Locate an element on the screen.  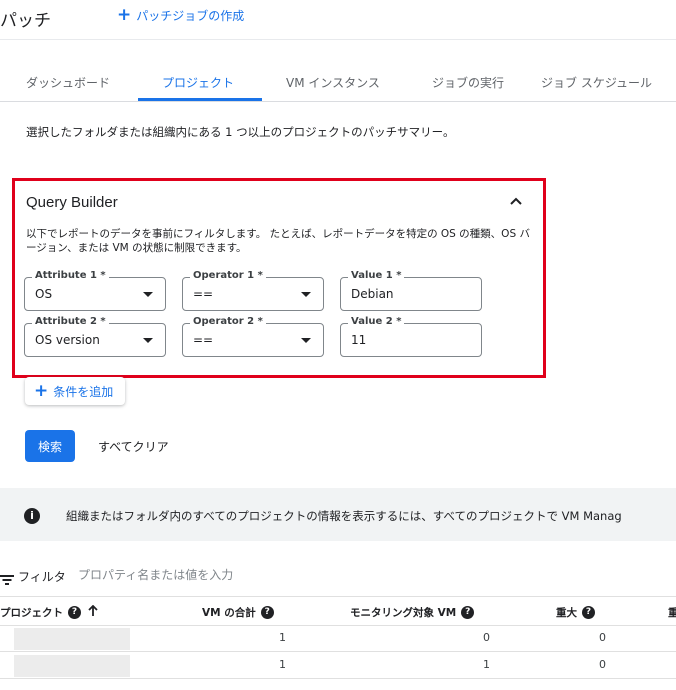
value-1-input: Value 1 * Debian is located at coordinates (411, 290).